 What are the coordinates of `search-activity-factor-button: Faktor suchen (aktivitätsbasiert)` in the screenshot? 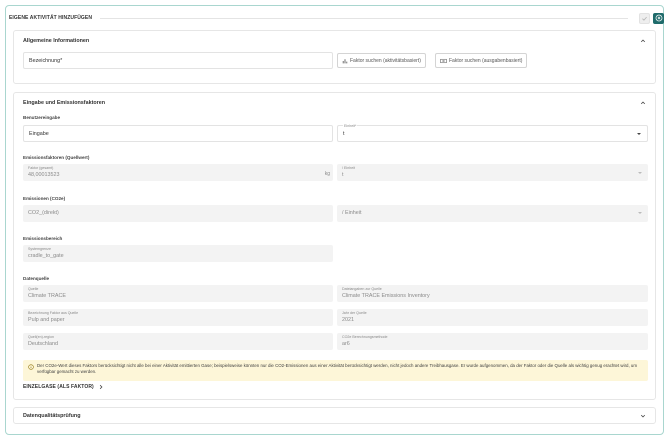 It's located at (381, 60).